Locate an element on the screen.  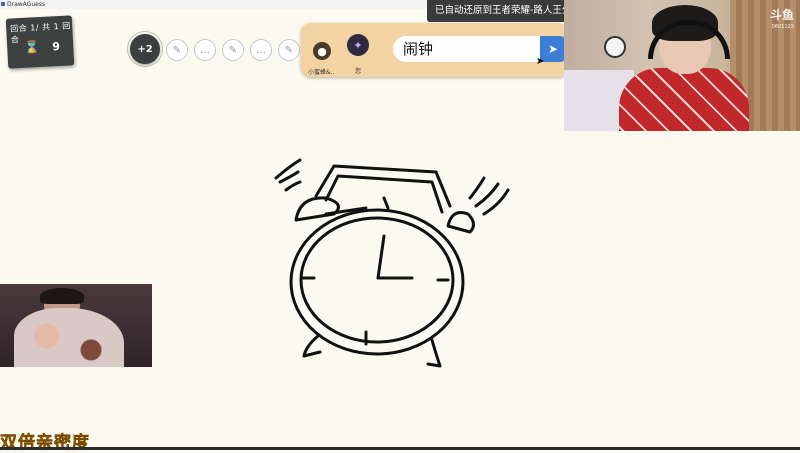
alarm-clock-drawing is located at coordinates (392, 263).